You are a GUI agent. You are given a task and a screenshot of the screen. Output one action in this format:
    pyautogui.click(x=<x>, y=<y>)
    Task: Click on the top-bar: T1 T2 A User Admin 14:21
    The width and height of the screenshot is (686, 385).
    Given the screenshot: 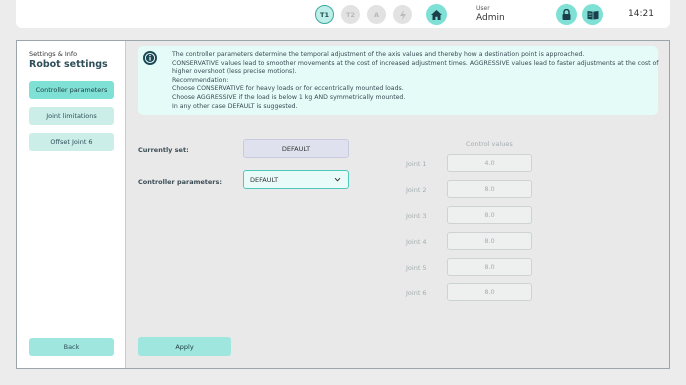 What is the action you would take?
    pyautogui.click(x=343, y=14)
    